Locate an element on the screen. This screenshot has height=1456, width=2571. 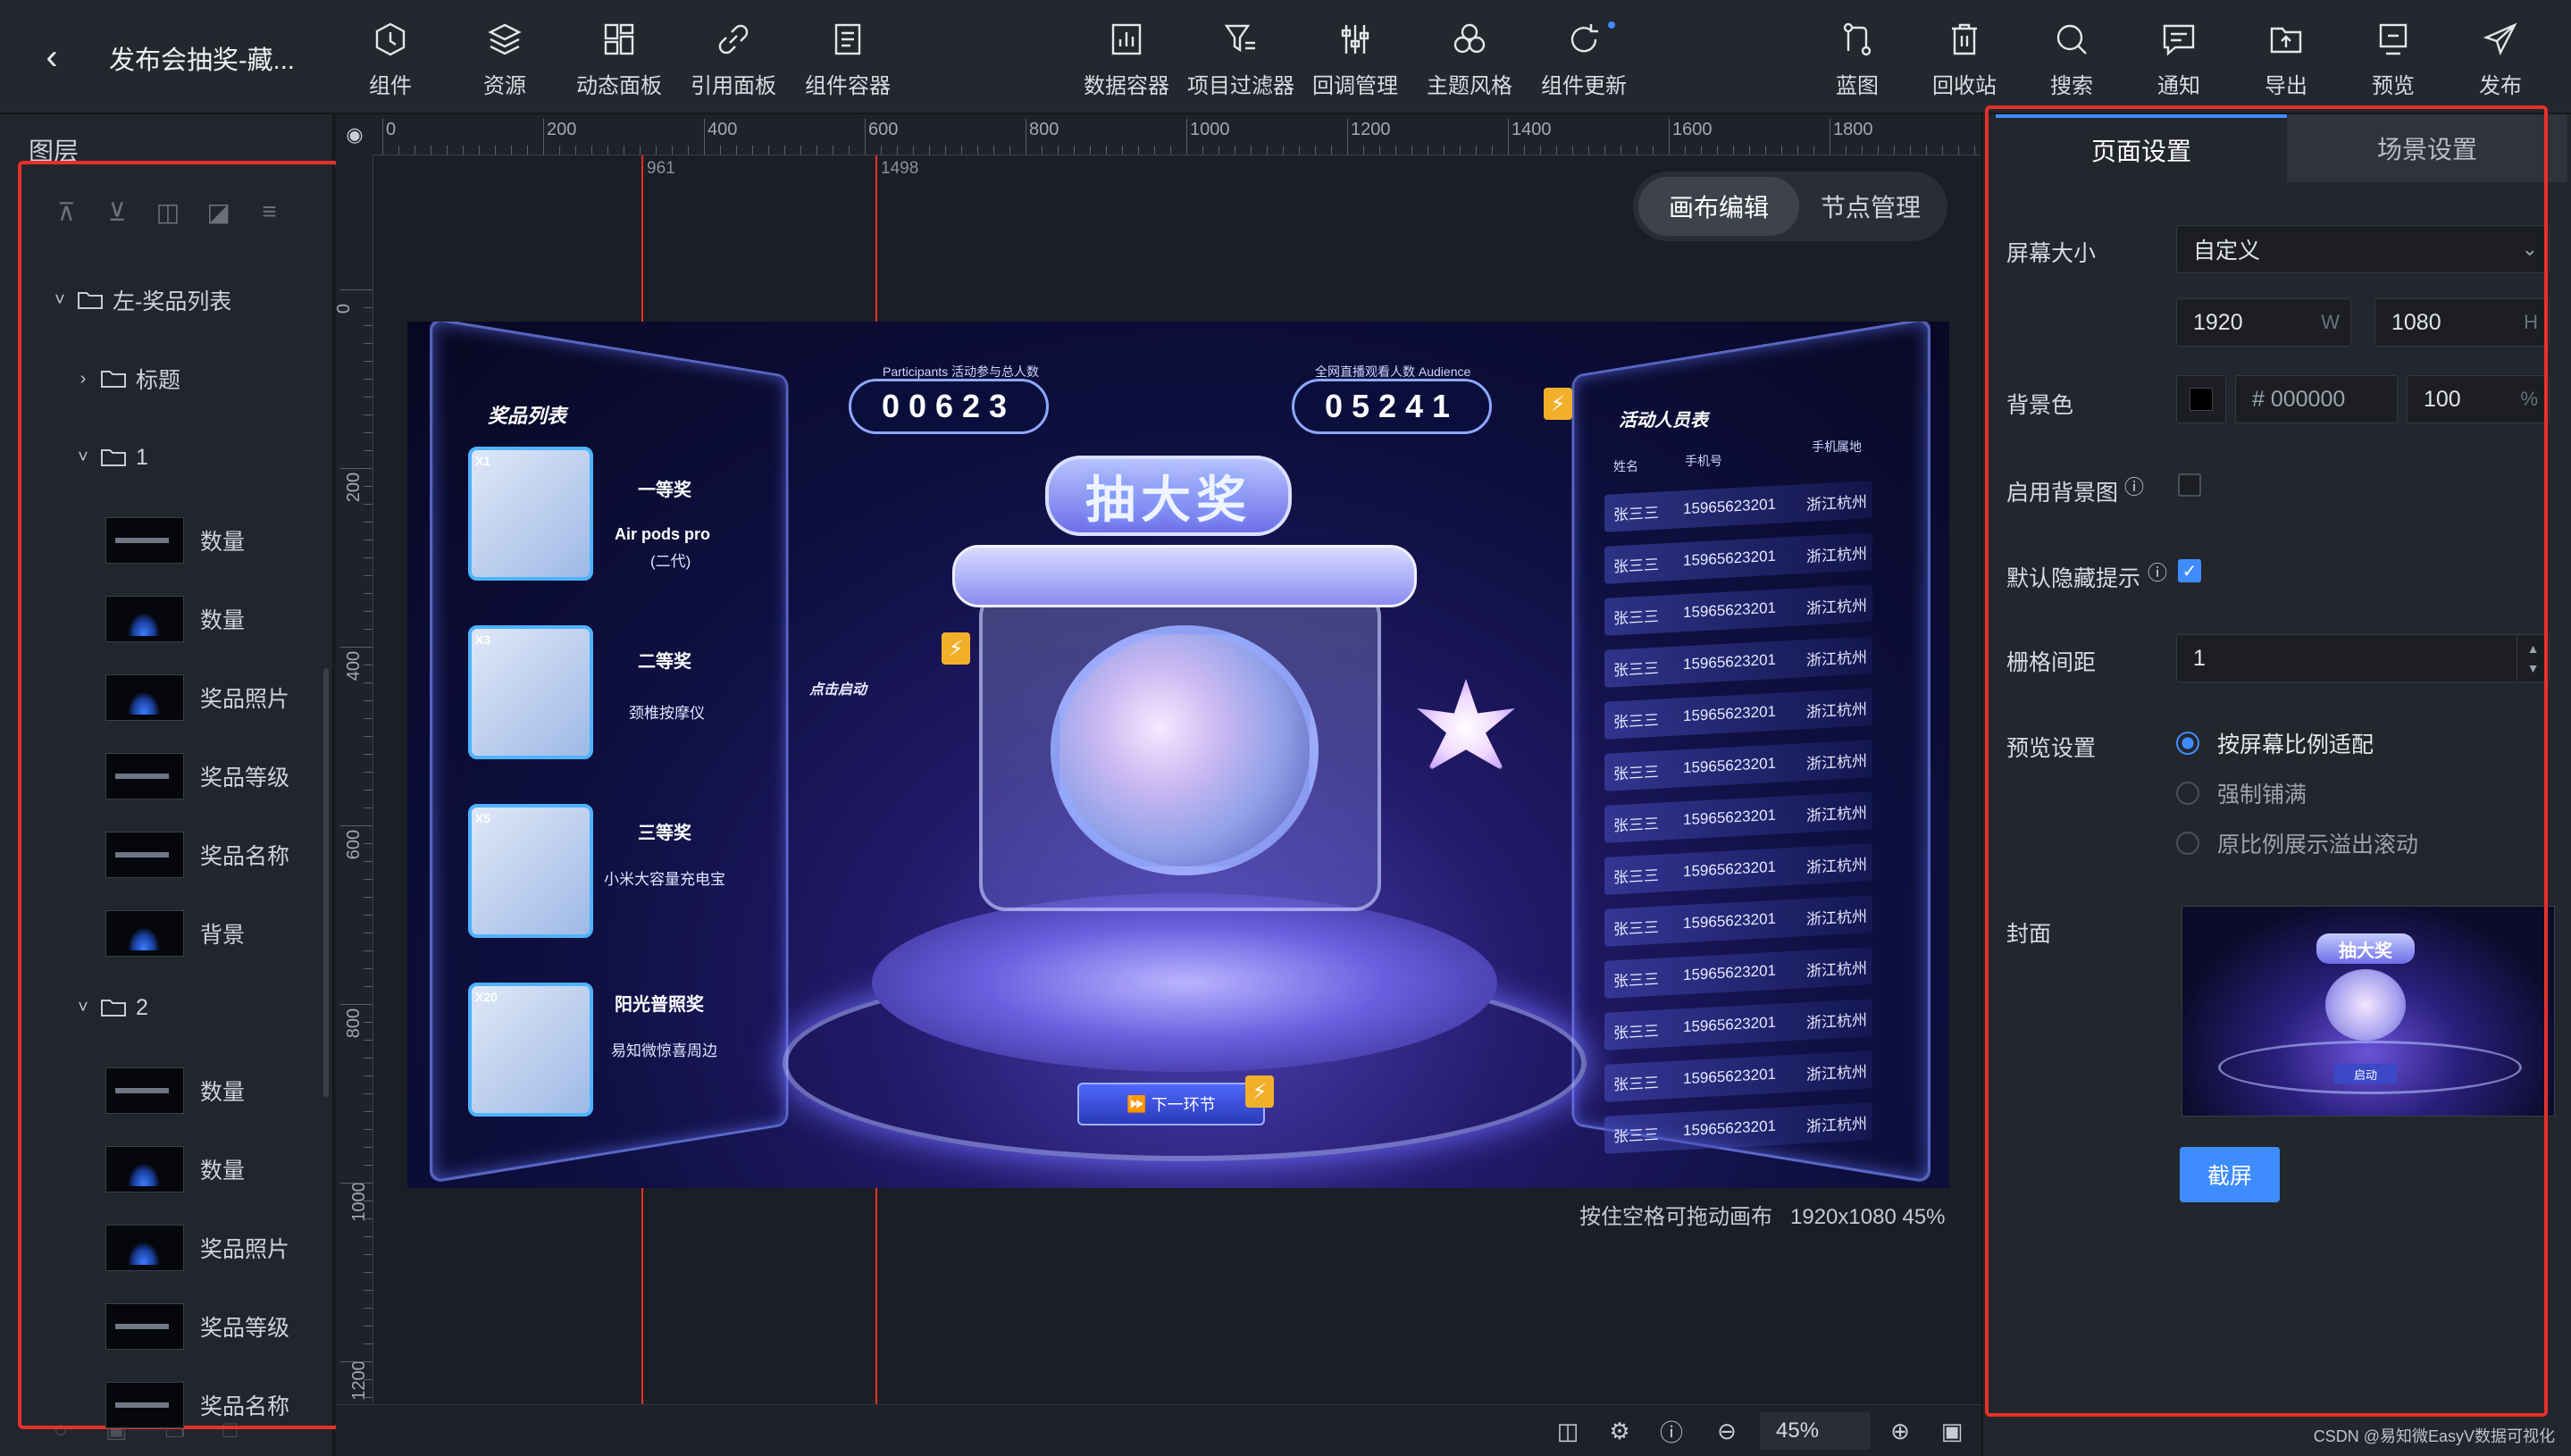
tool-preview: 预览 is located at coordinates (2393, 57).